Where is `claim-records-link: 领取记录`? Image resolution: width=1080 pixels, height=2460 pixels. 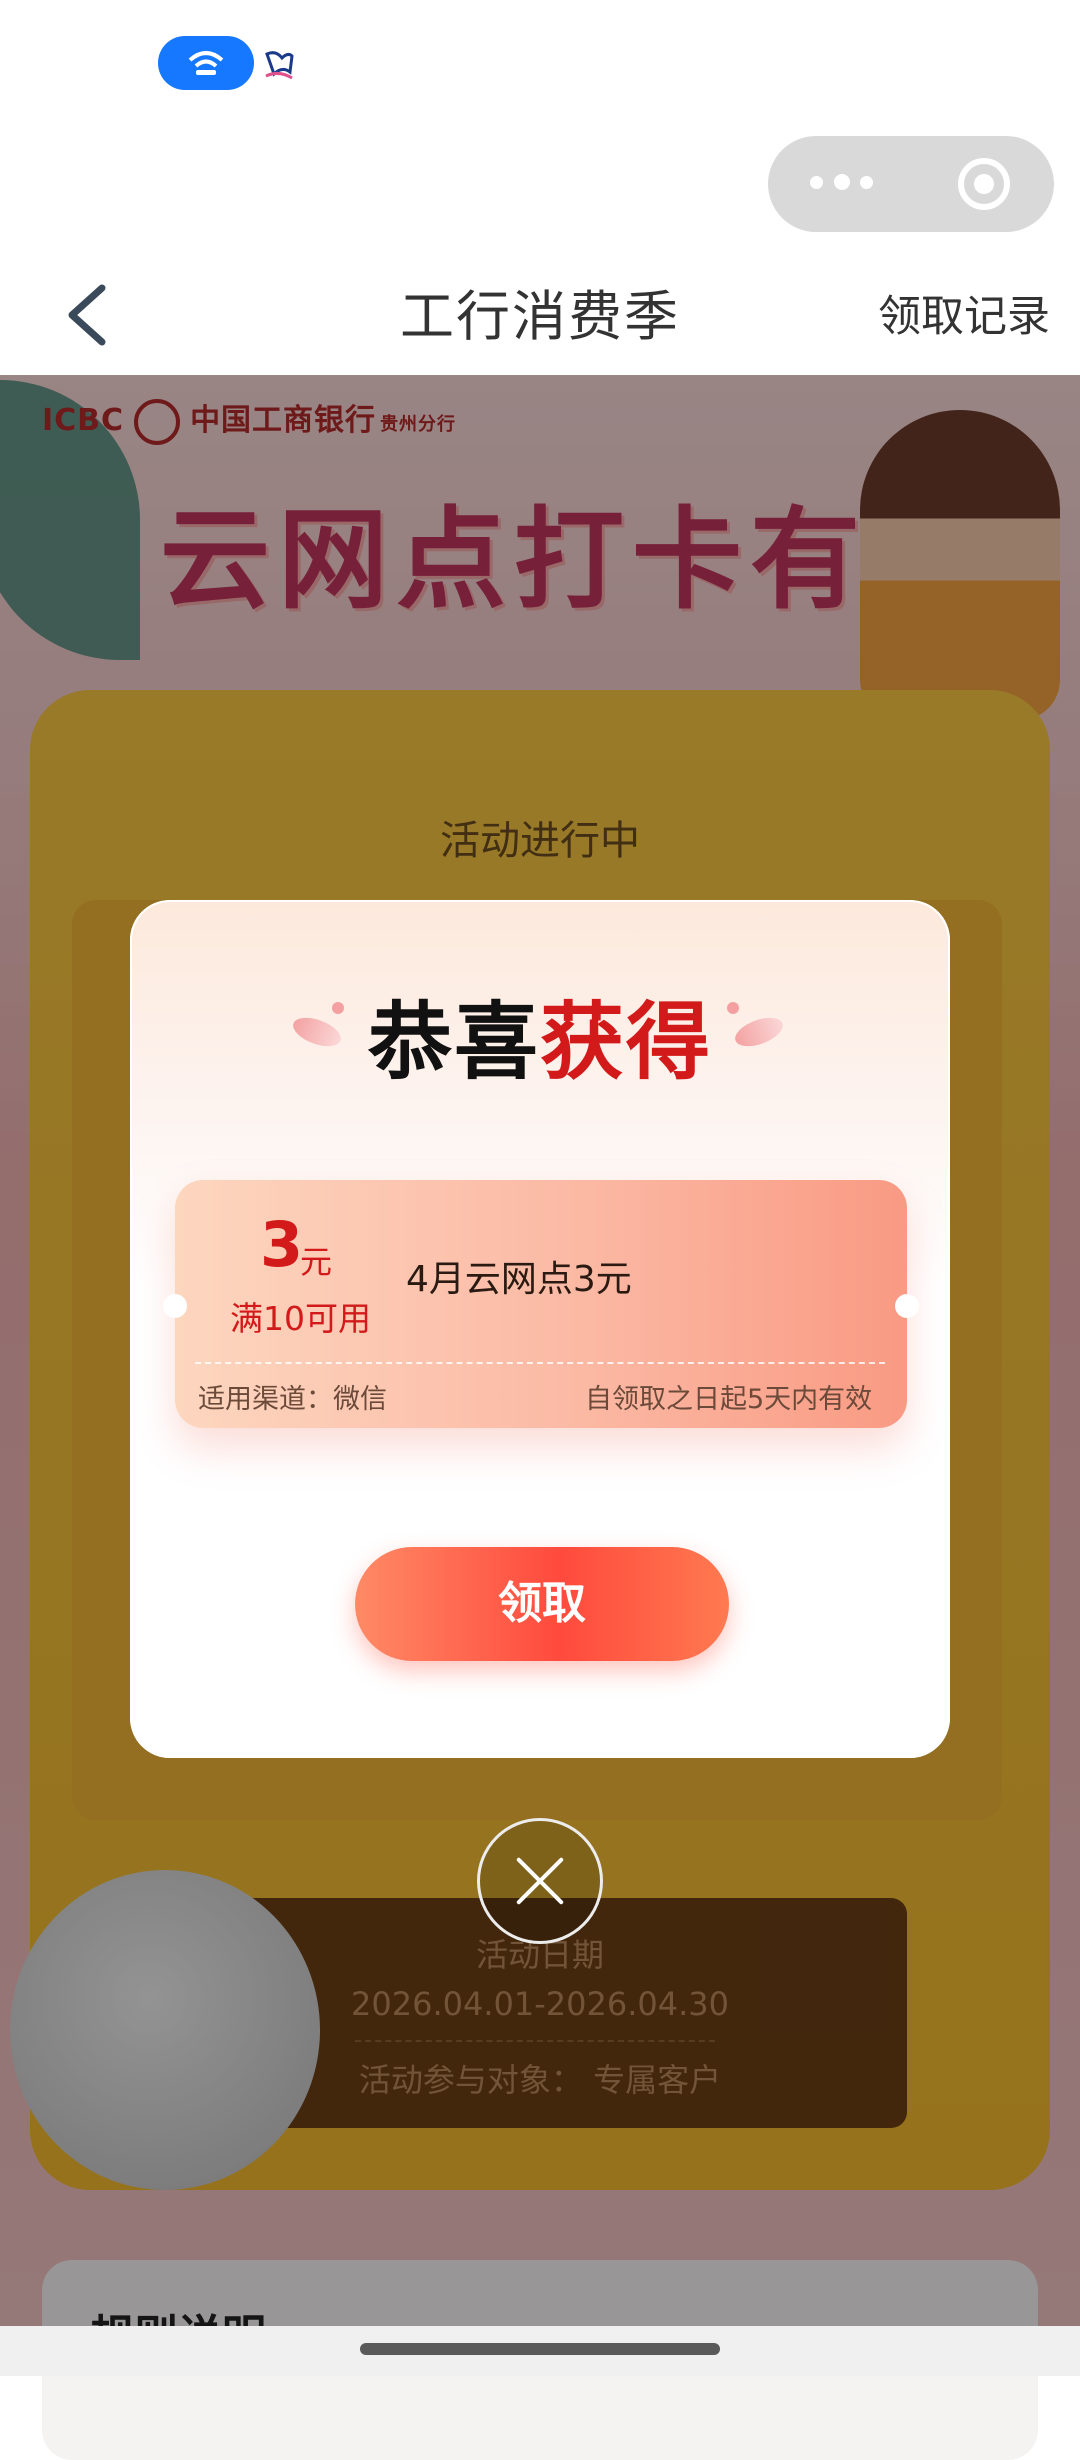
claim-records-link: 领取记录 is located at coordinates (964, 313).